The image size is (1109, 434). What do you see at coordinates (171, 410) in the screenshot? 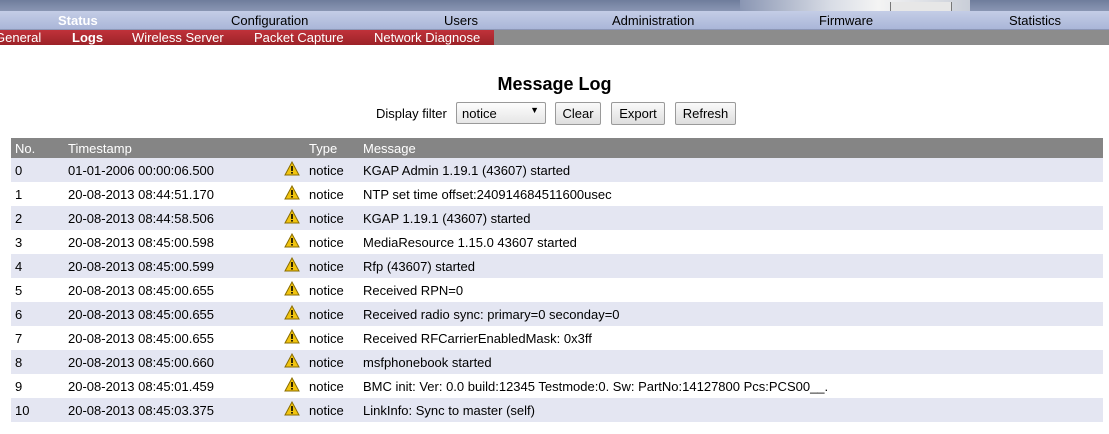
I see `cell-timestamp: 20-08-2013 08:45:03.375` at bounding box center [171, 410].